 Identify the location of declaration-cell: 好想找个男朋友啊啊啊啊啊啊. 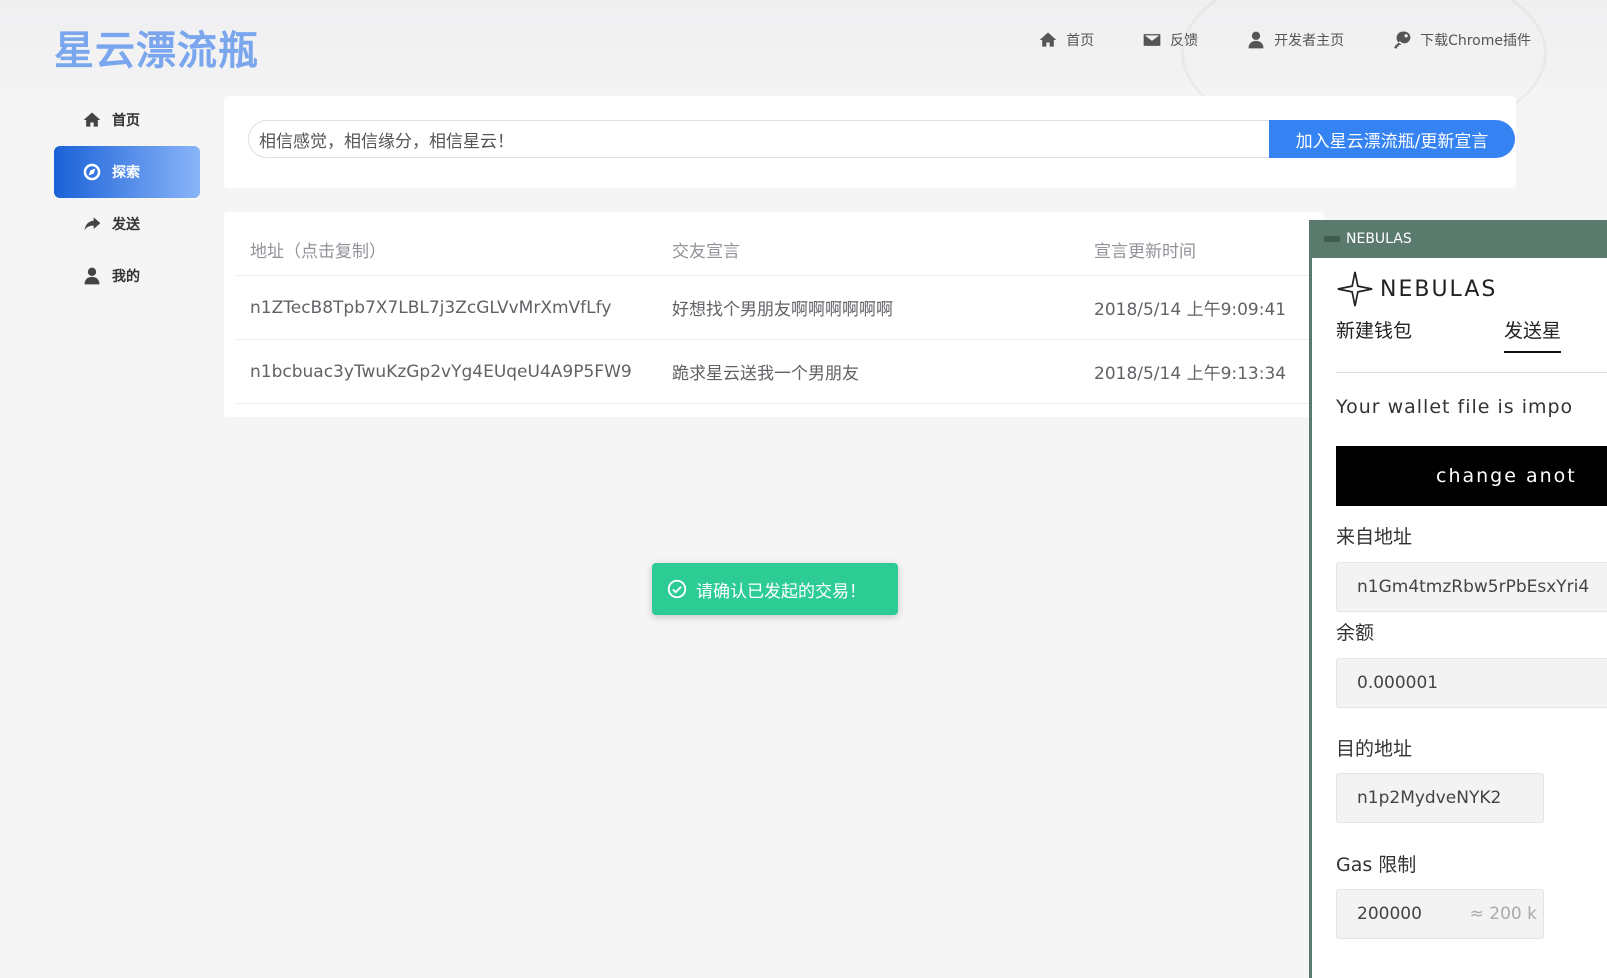
(869, 307).